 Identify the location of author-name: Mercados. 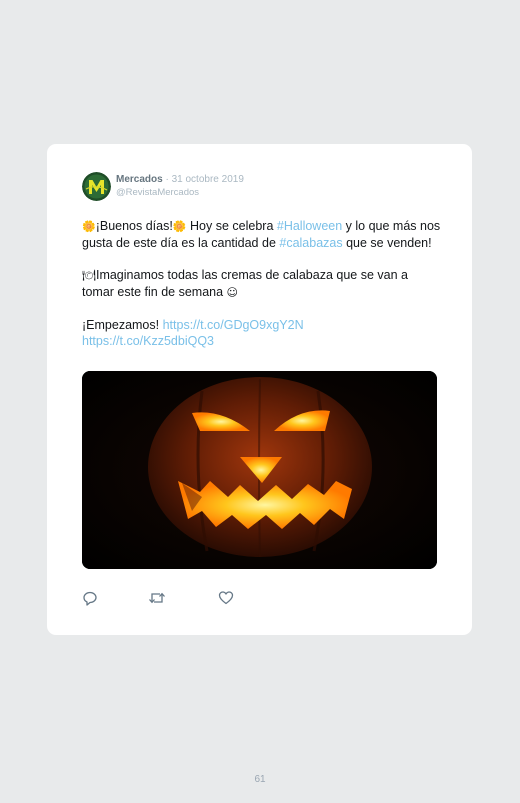
(139, 179).